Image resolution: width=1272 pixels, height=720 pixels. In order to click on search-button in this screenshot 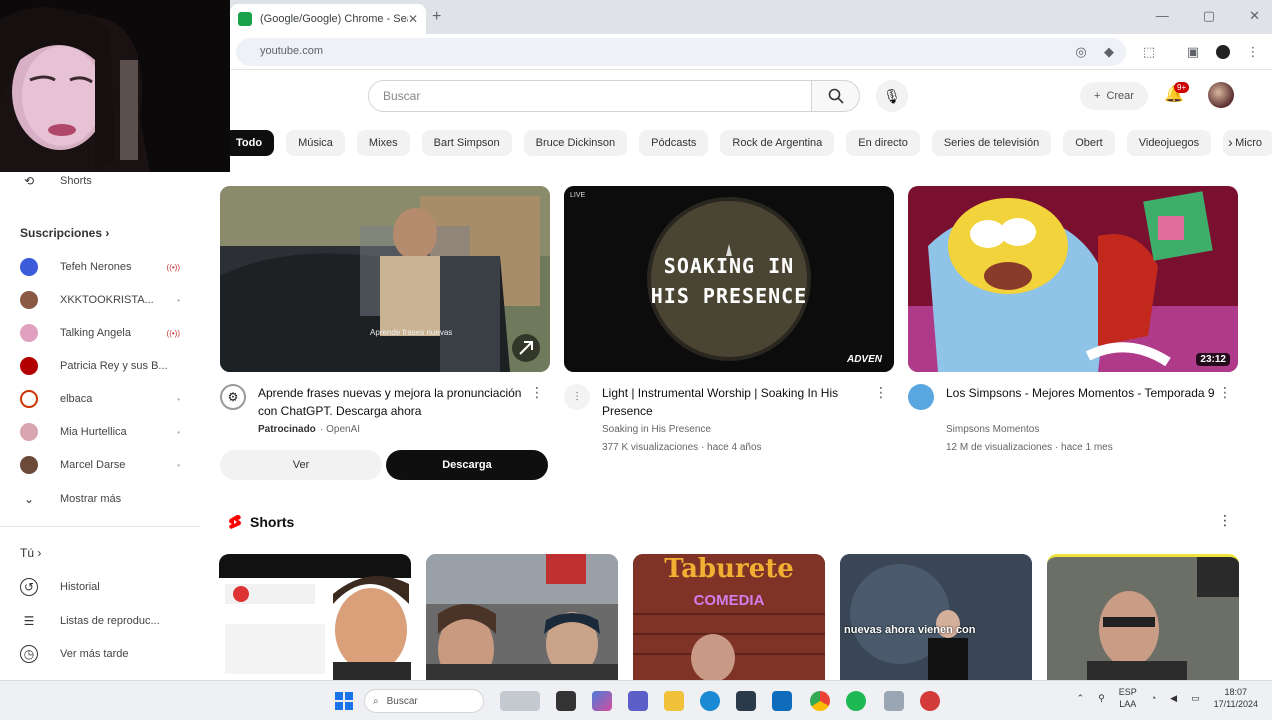, I will do `click(836, 96)`.